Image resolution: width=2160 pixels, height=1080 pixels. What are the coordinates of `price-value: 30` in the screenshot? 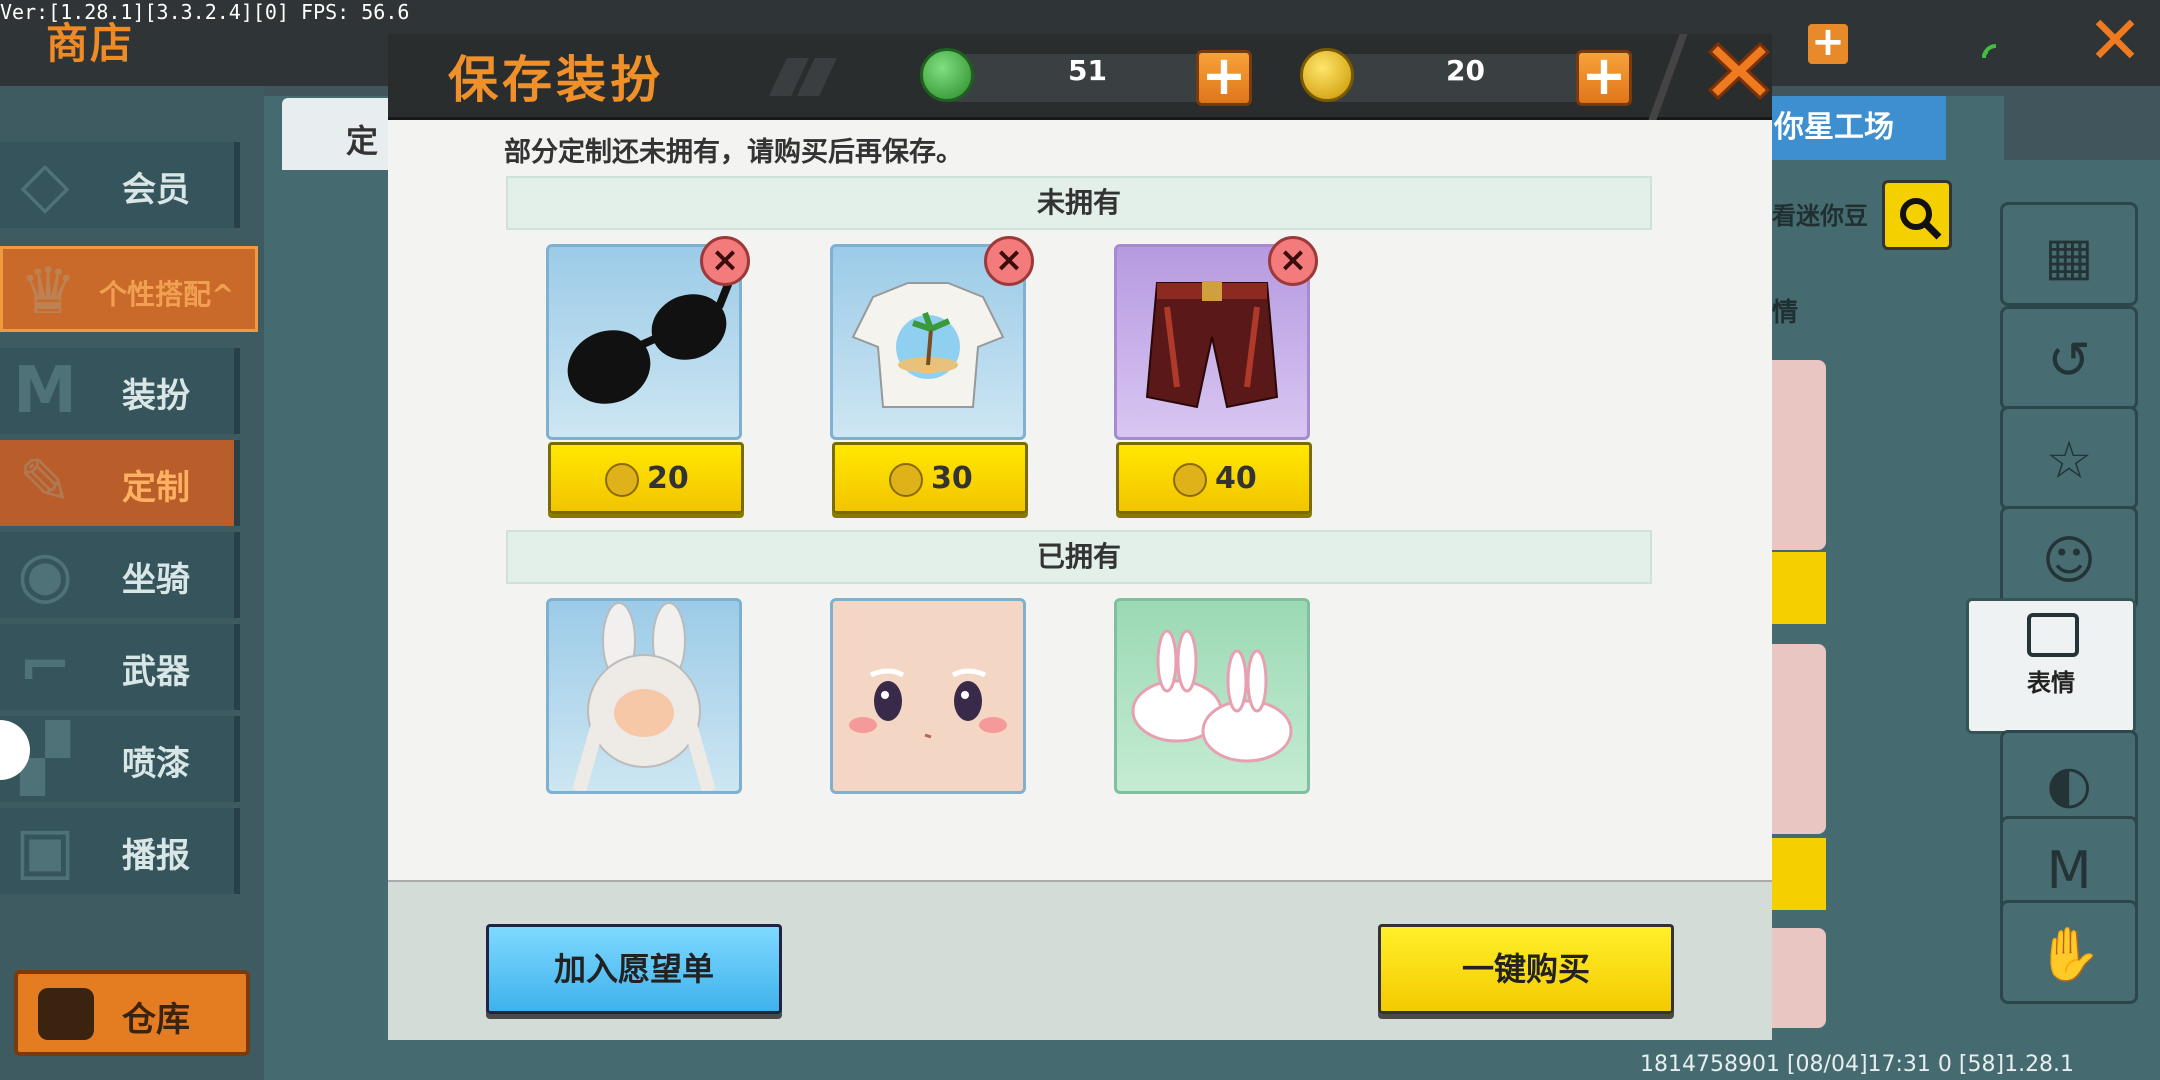 It's located at (952, 478).